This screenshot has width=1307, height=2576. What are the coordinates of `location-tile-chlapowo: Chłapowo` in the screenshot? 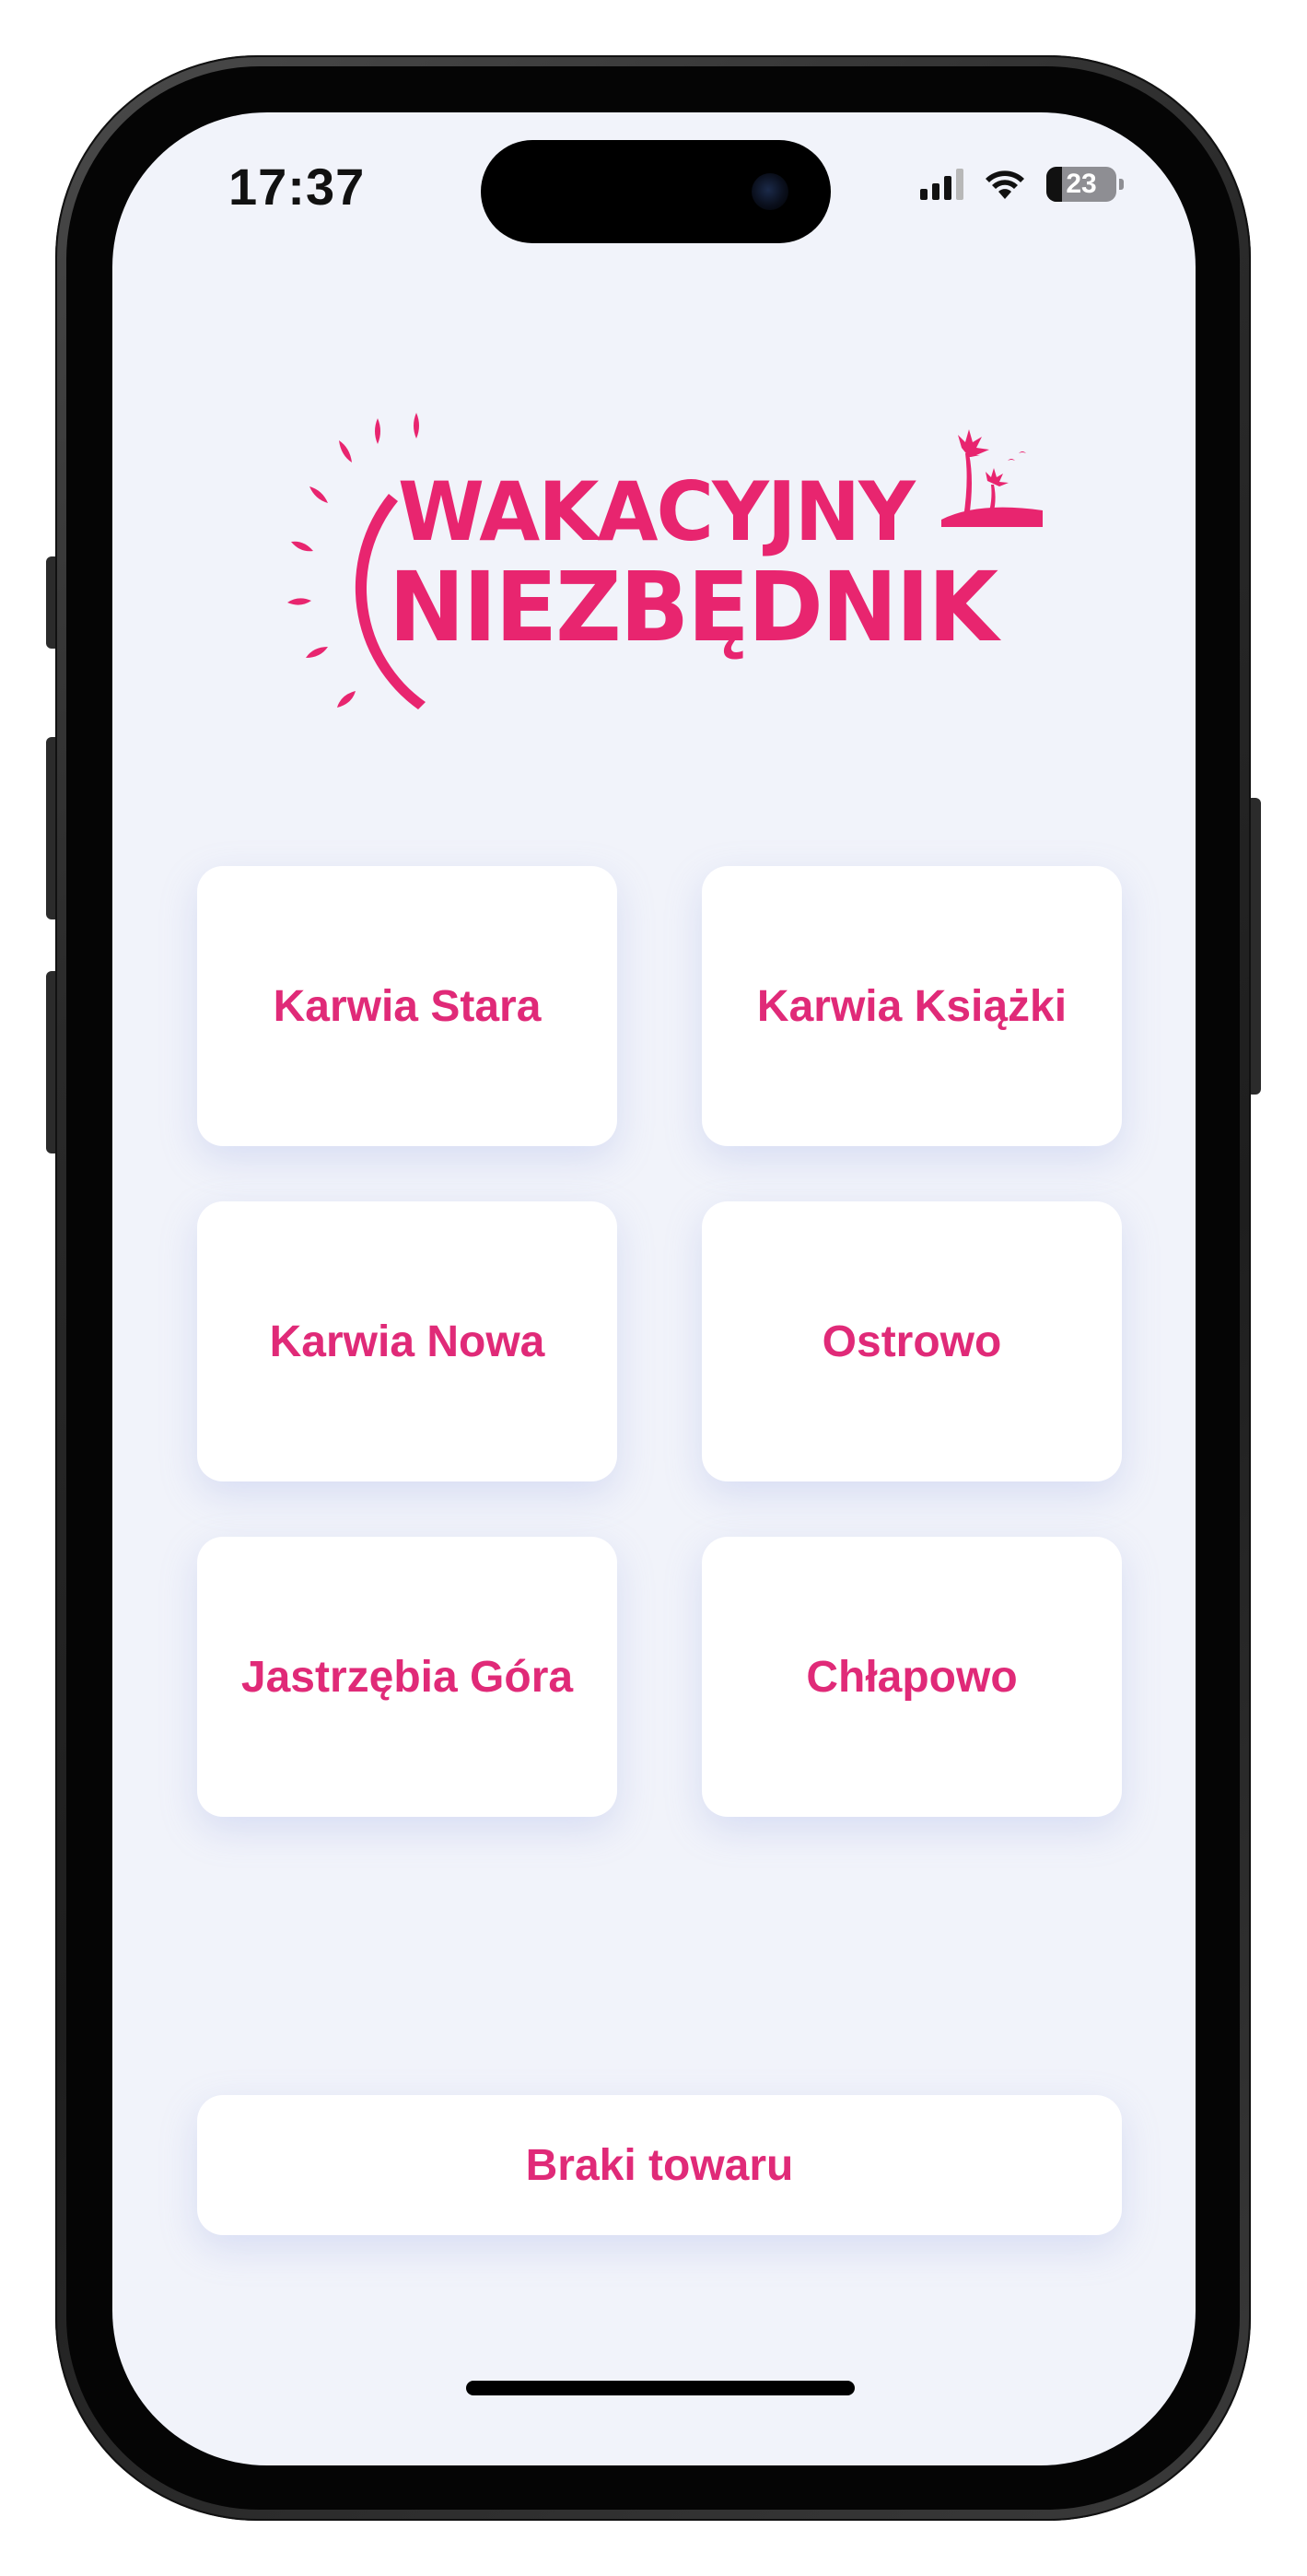 It's located at (912, 1677).